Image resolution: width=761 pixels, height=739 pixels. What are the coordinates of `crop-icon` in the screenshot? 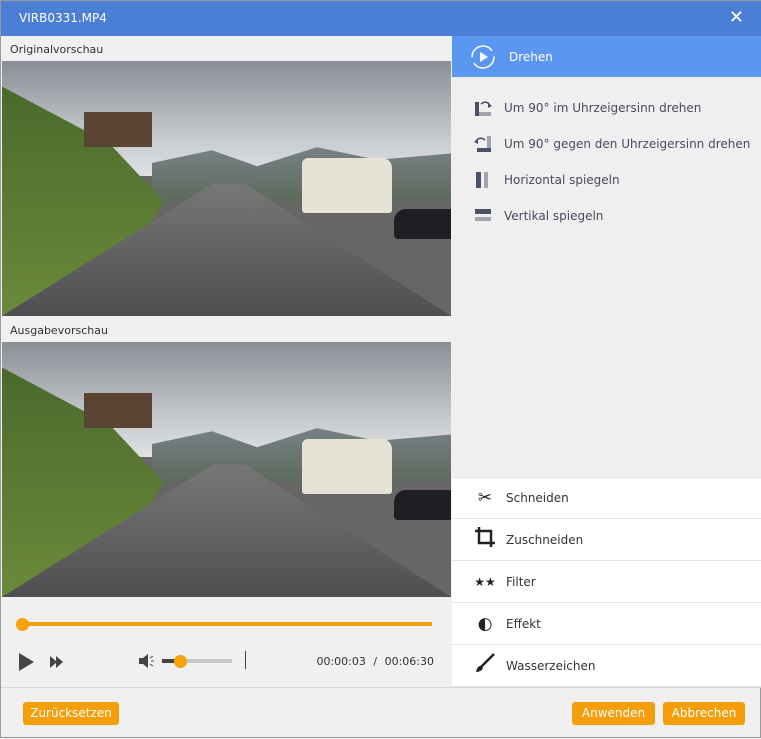 It's located at (485, 539).